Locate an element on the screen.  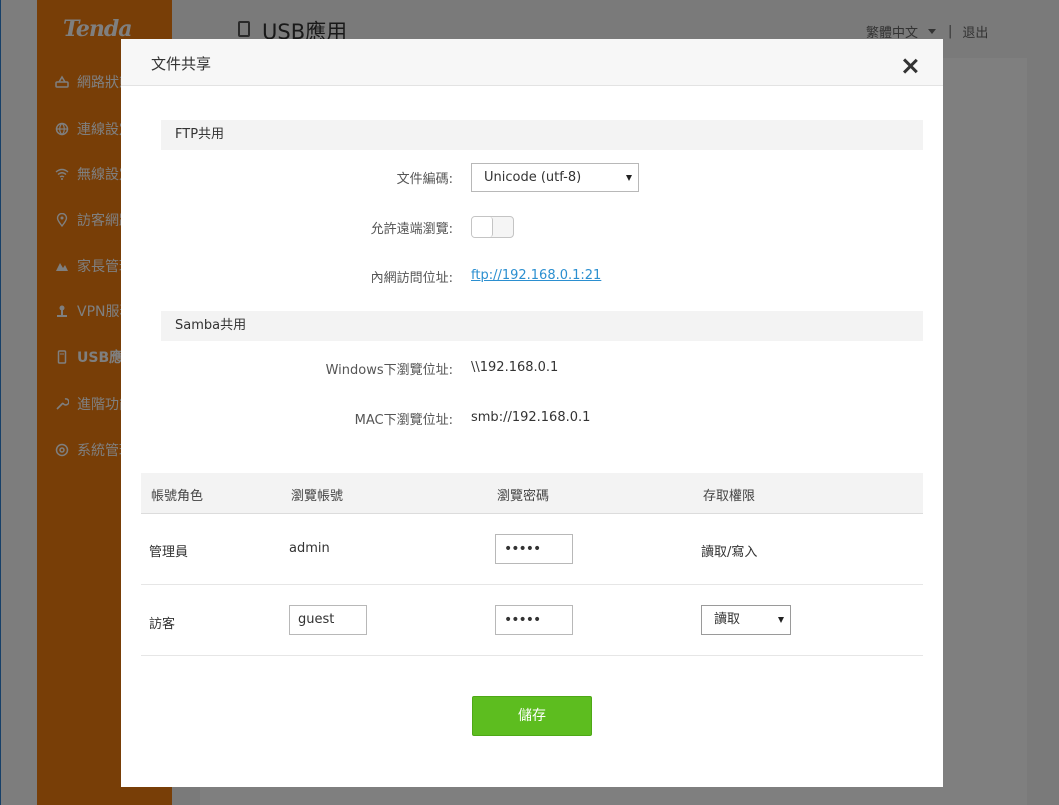
remote-browse-label: 允許遠端瀏覽: is located at coordinates (411, 229).